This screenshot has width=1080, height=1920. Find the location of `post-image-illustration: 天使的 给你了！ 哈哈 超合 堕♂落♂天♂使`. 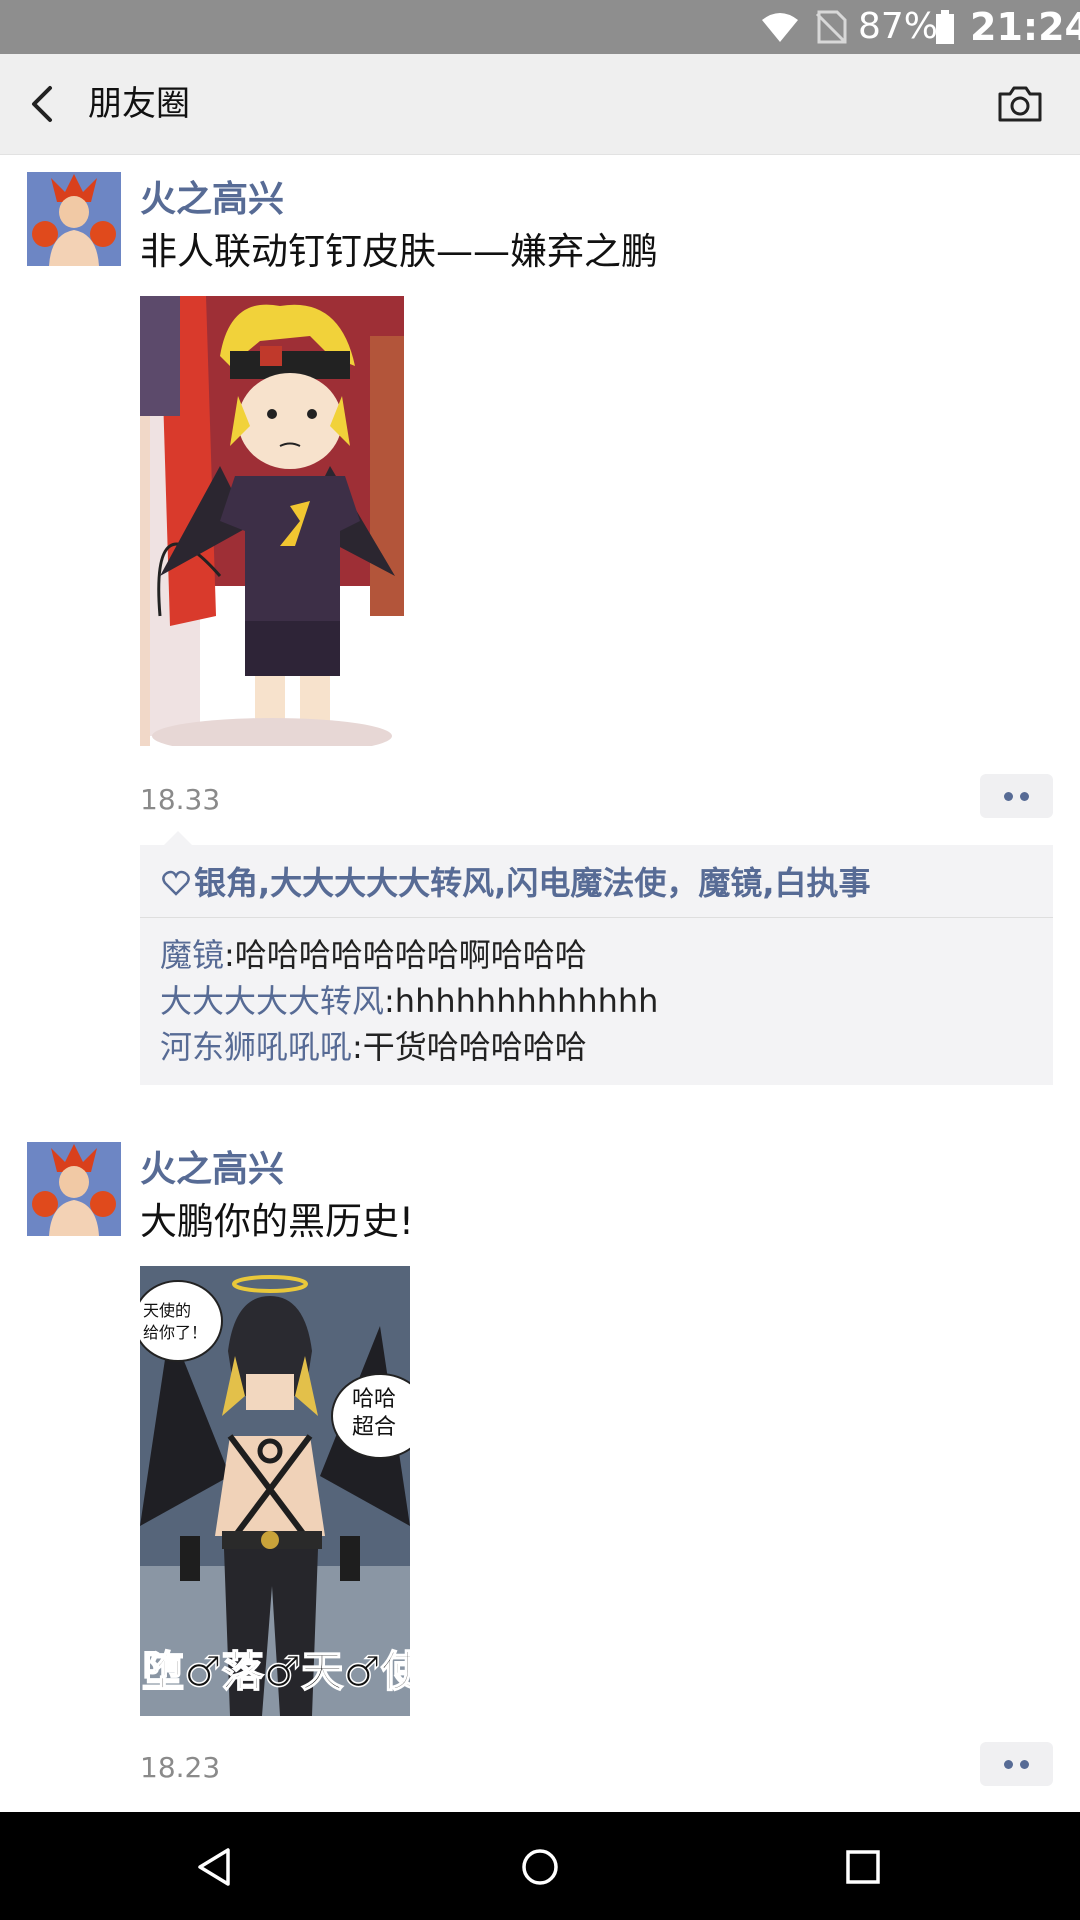

post-image-illustration: 天使的 给你了！ 哈哈 超合 堕♂落♂天♂使 is located at coordinates (275, 1491).